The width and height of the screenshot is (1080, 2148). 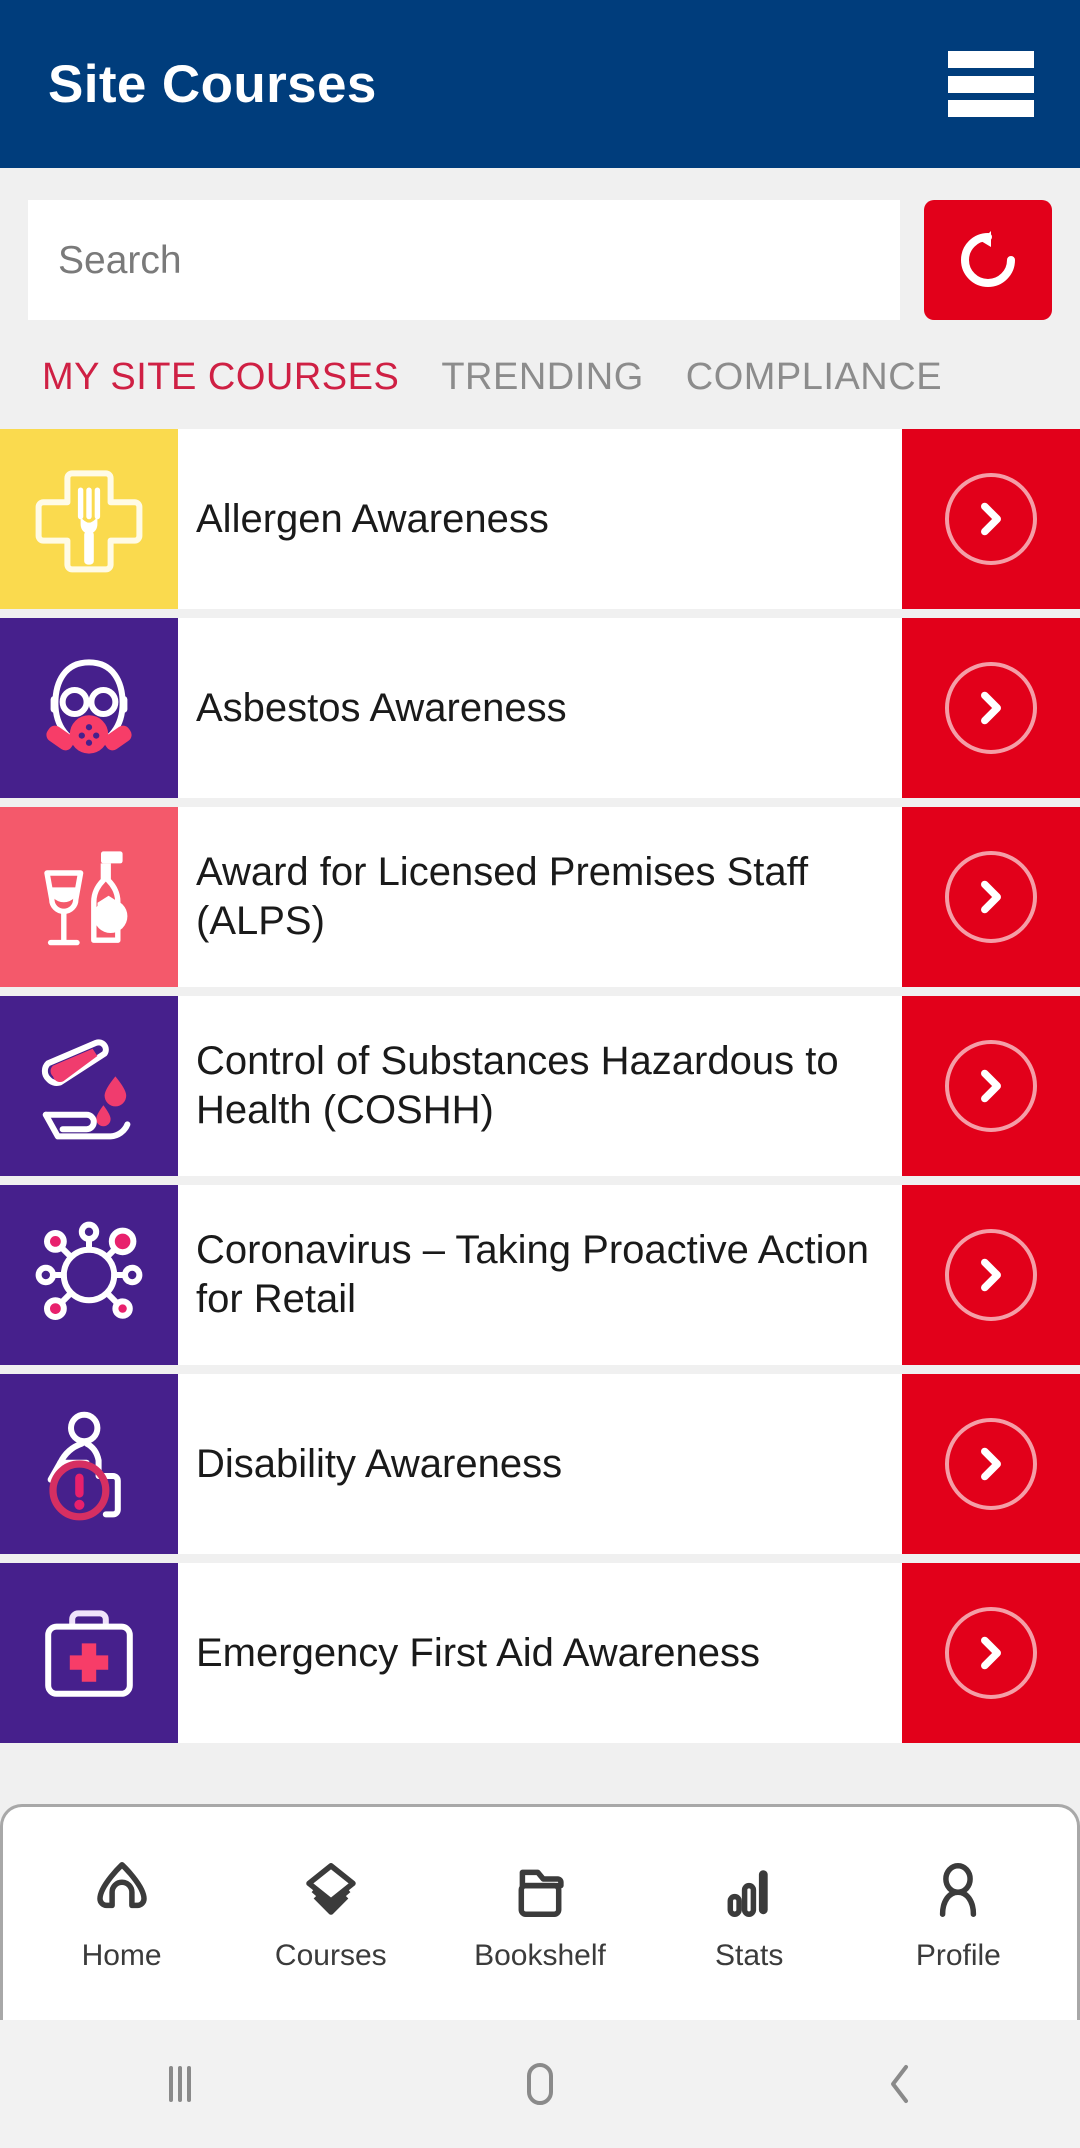 I want to click on home-pill-icon, so click(x=540, y=2084).